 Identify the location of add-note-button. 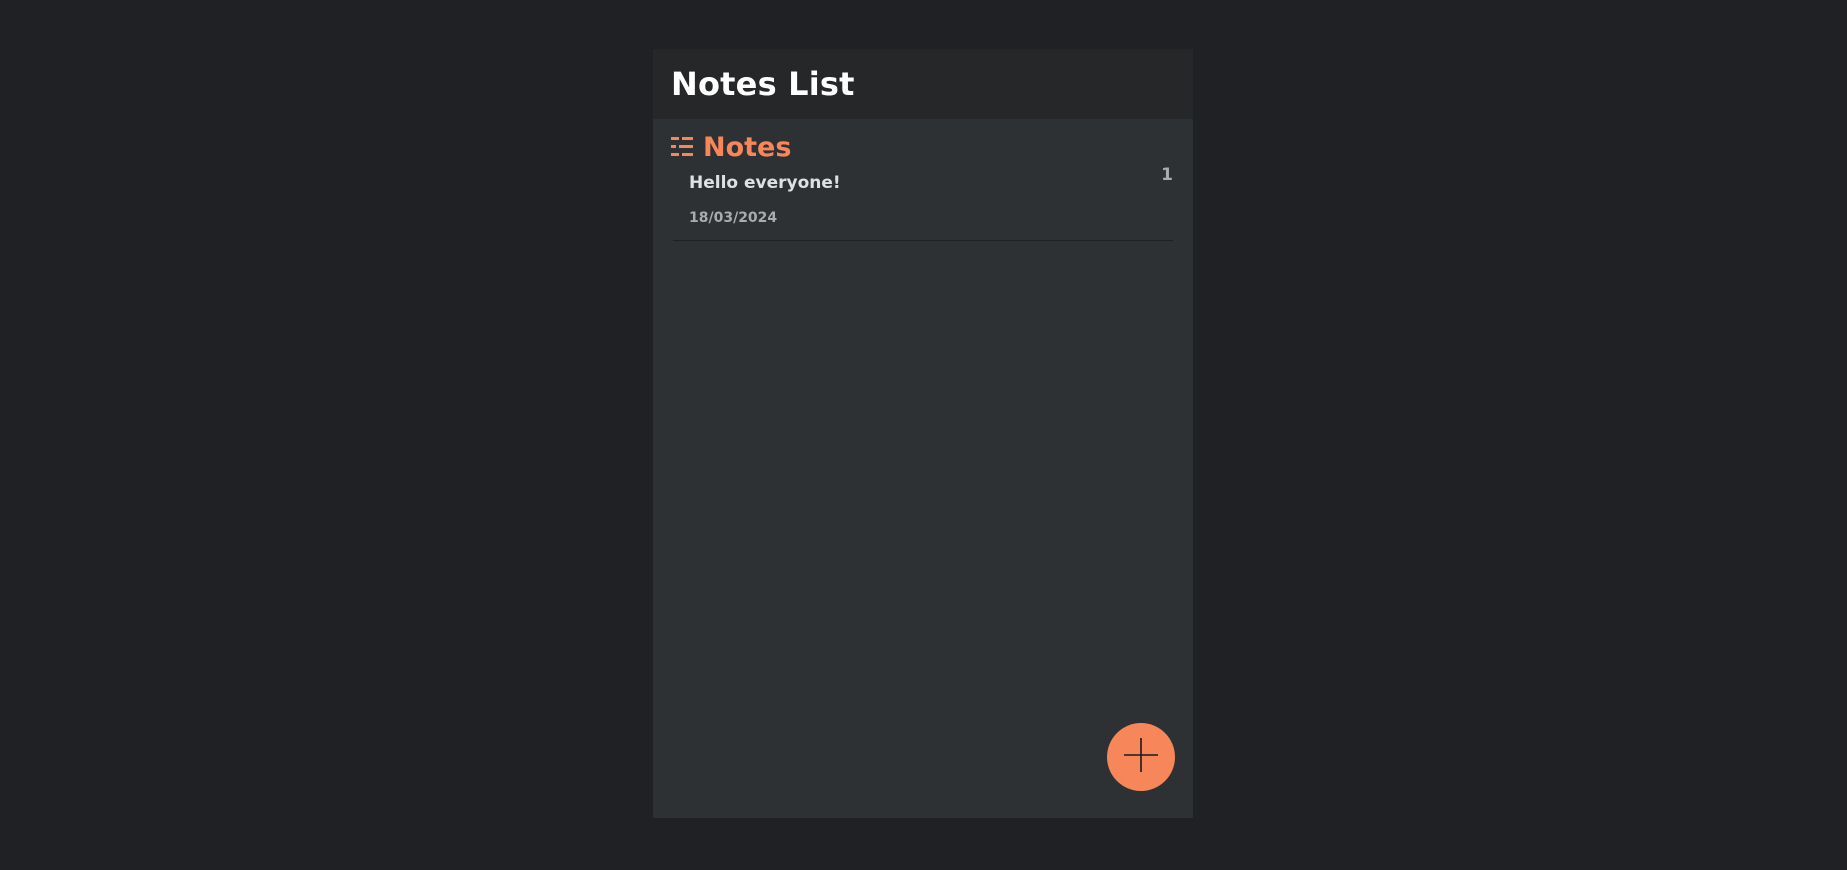
(1141, 757).